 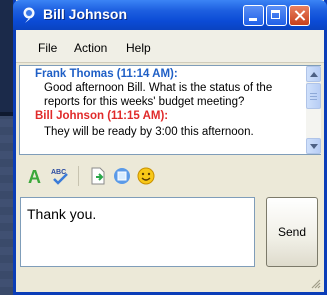 I want to click on svg-text: A, so click(x=34, y=176).